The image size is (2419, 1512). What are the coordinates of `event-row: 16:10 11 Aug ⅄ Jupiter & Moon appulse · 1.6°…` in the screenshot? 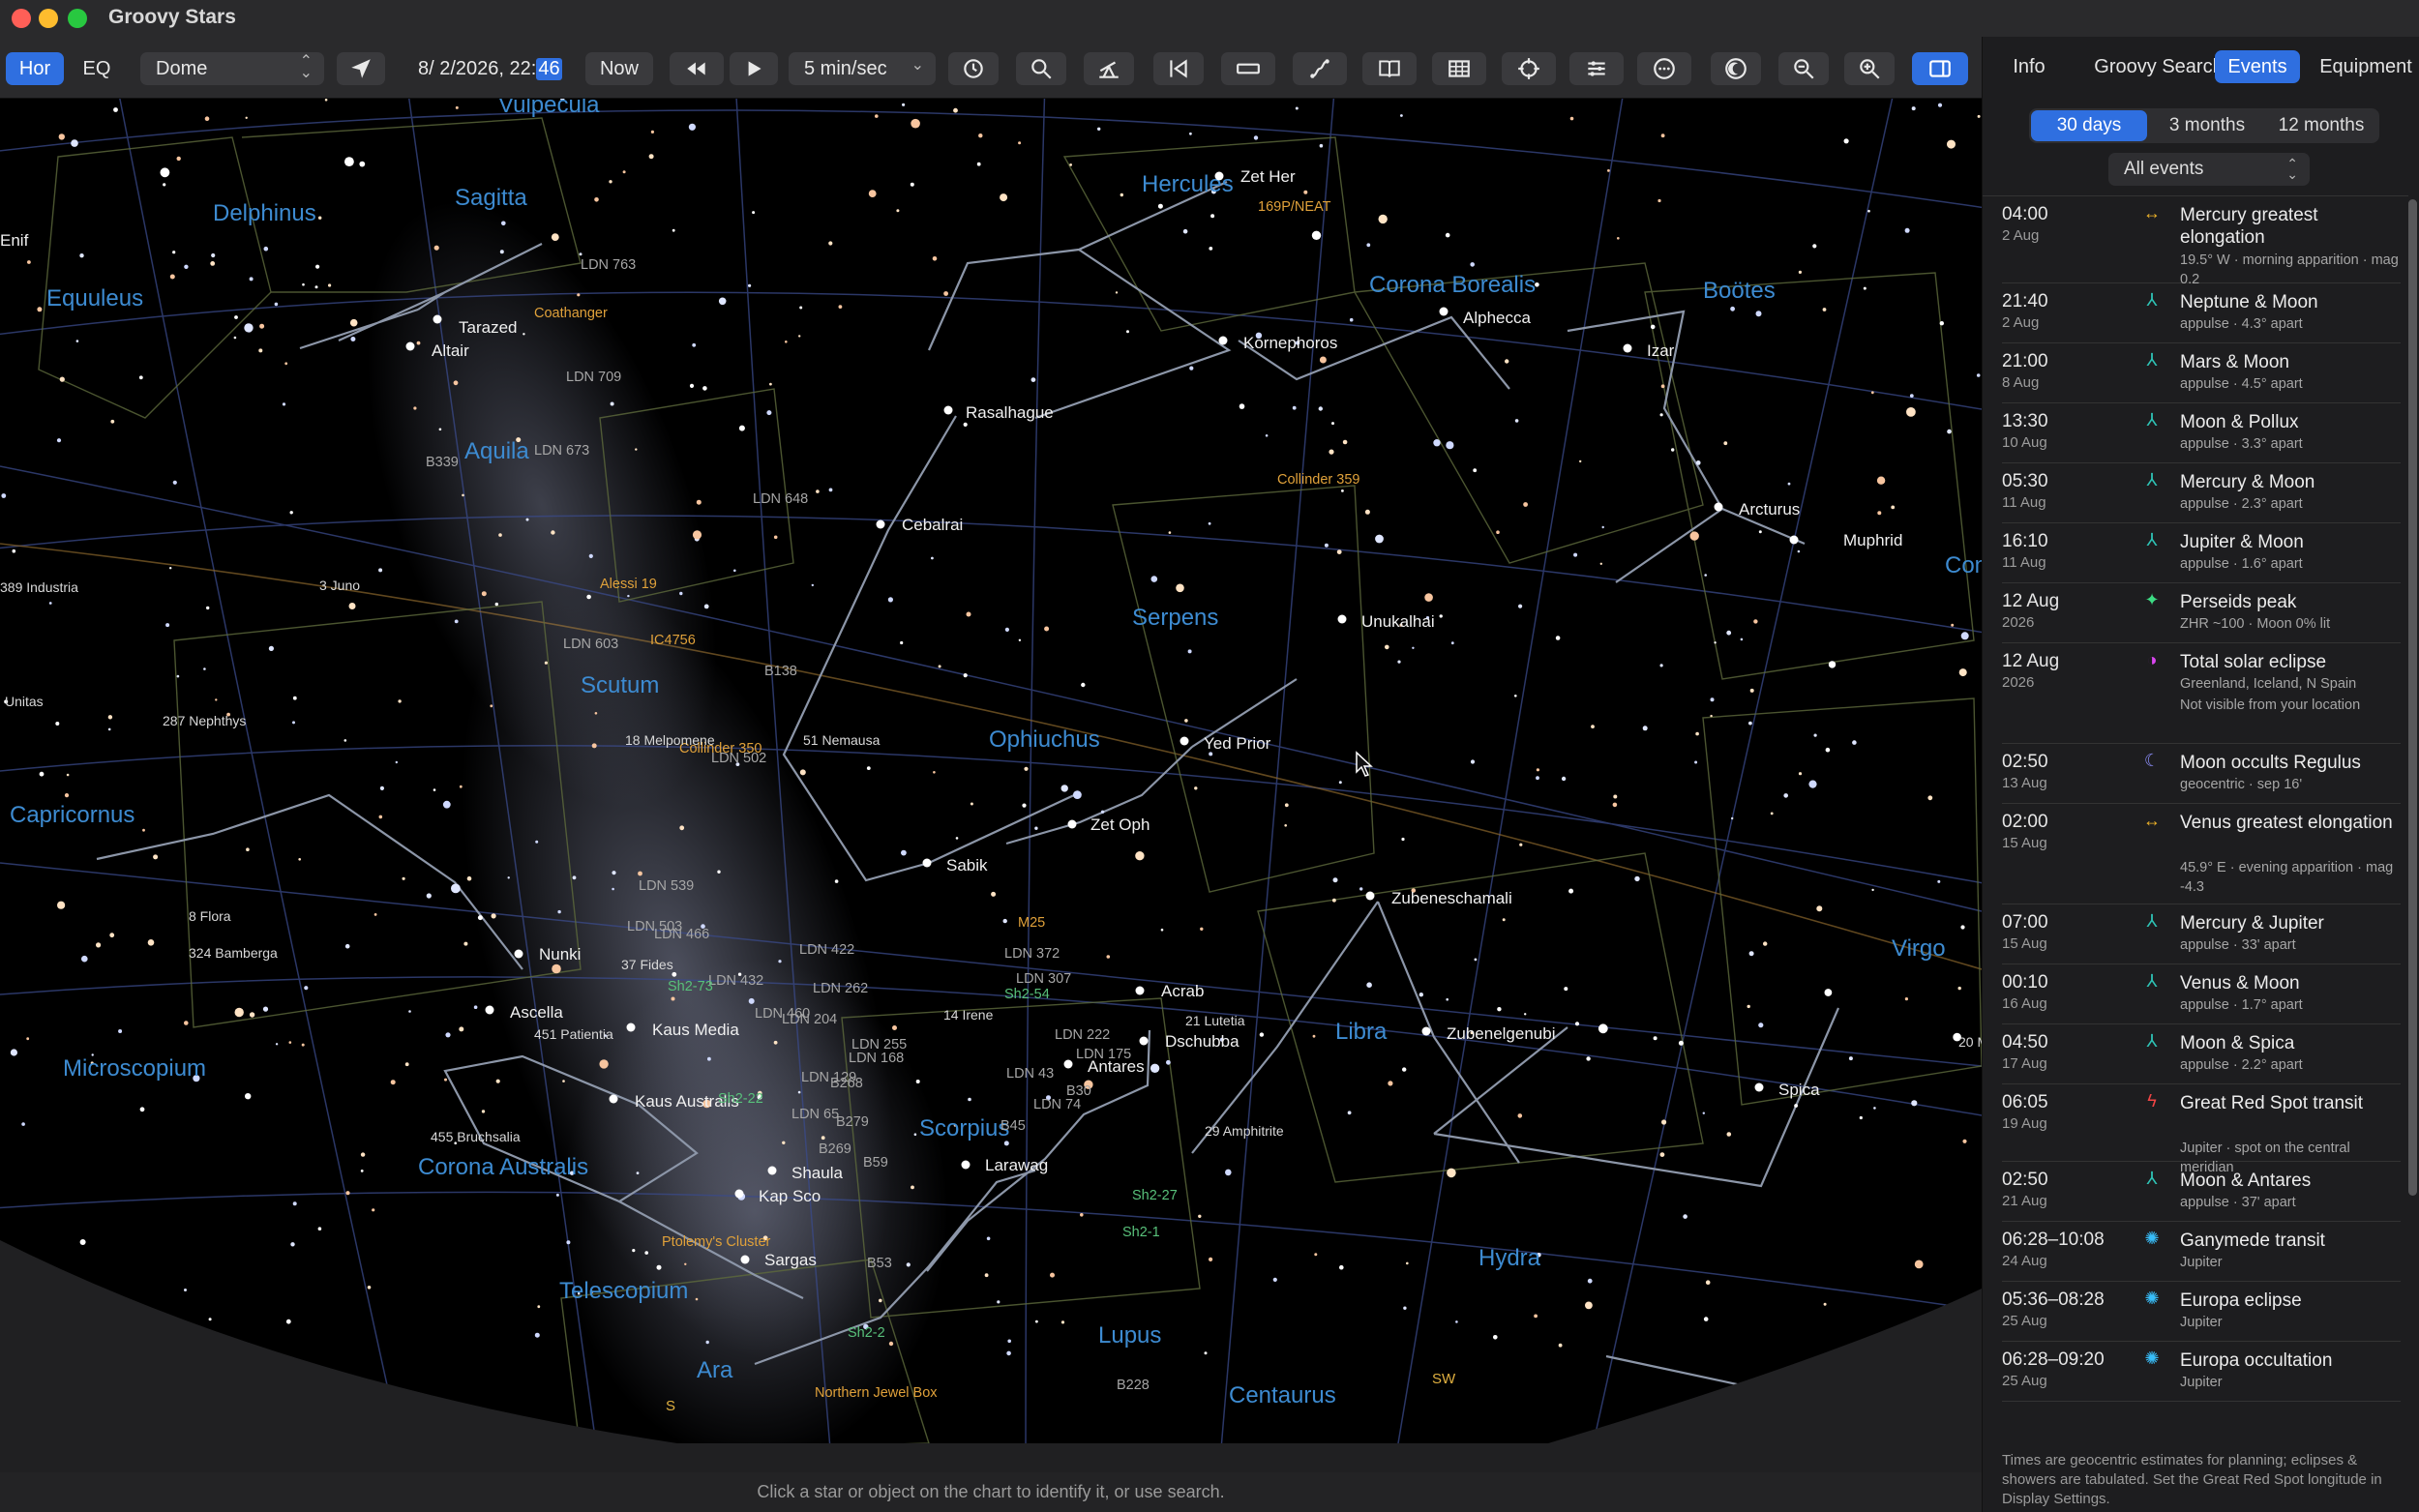 It's located at (2202, 553).